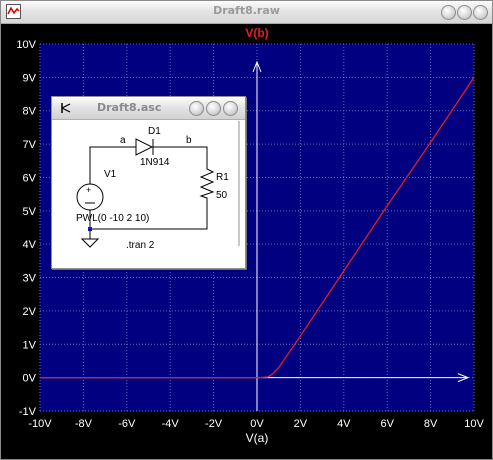 This screenshot has width=493, height=460. I want to click on y-tick-label: 4V, so click(30, 245).